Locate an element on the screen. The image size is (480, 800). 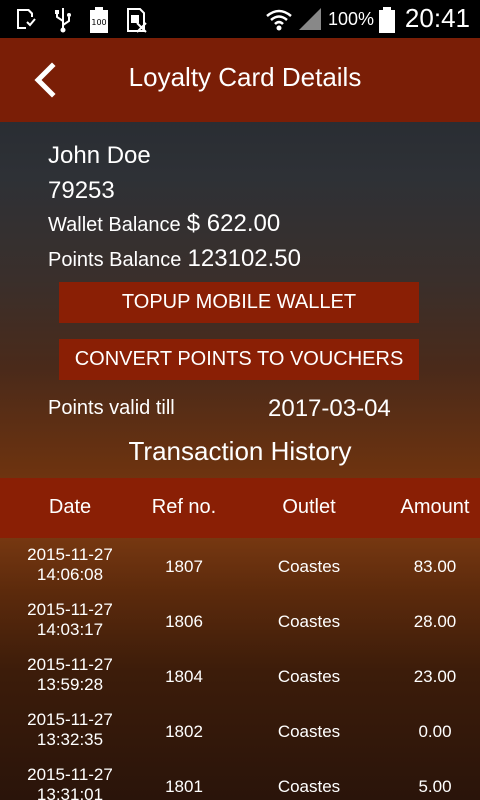
table-row: 2015-11-27 14:03:17 1806 Coastes 28.00 is located at coordinates (240, 622).